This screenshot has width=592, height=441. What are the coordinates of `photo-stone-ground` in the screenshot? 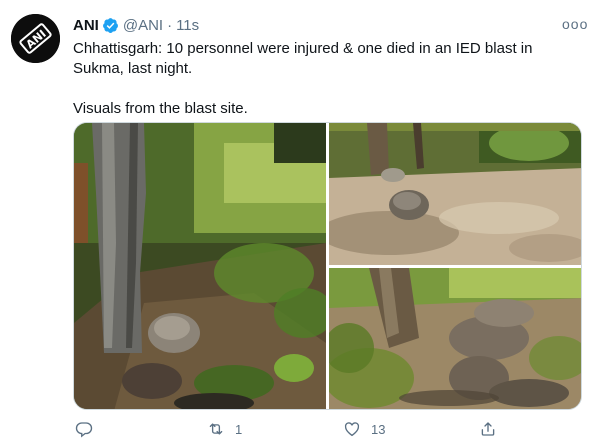 It's located at (455, 194).